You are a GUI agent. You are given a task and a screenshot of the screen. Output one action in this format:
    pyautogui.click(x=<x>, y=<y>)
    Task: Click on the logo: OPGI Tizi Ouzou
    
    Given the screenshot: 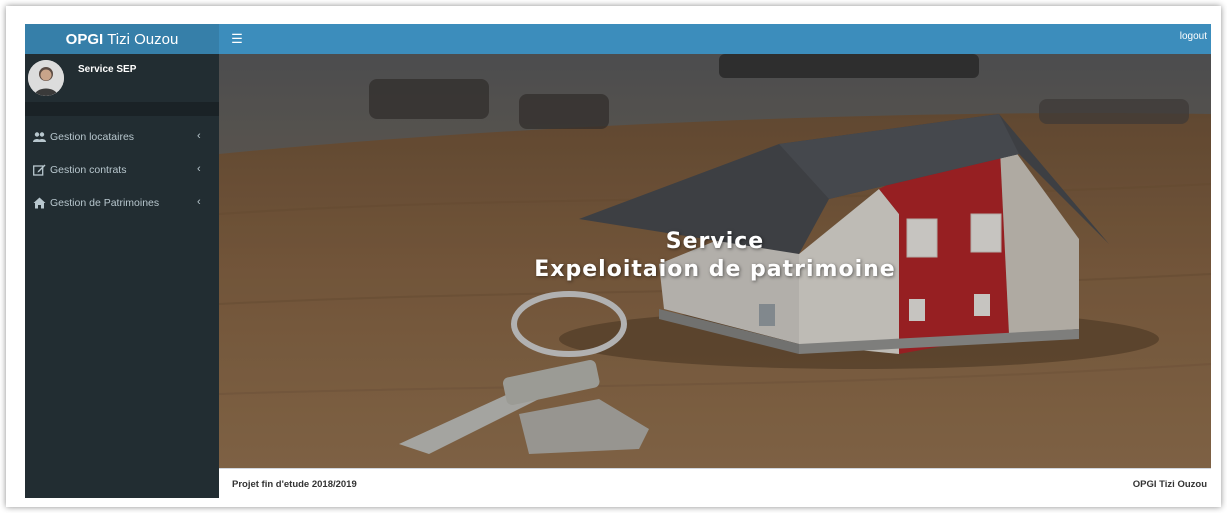 What is the action you would take?
    pyautogui.click(x=122, y=39)
    